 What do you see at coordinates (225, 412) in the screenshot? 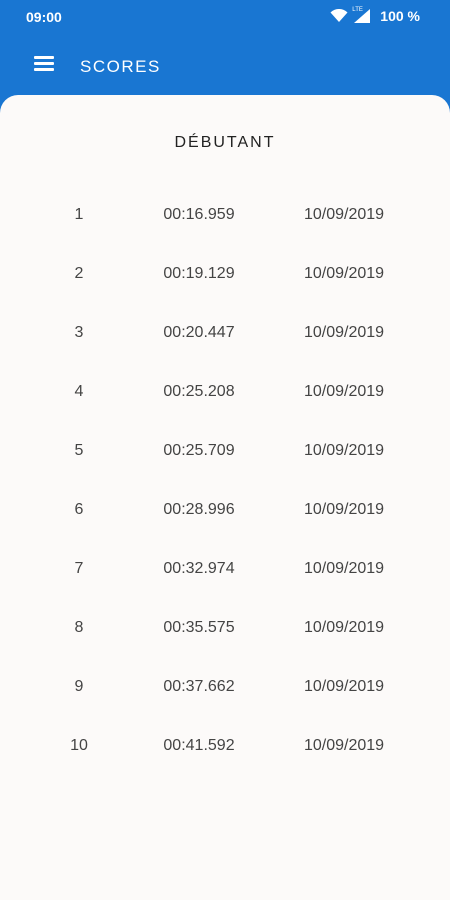
I see `score-row: 4 00:25.208 10/09/2019` at bounding box center [225, 412].